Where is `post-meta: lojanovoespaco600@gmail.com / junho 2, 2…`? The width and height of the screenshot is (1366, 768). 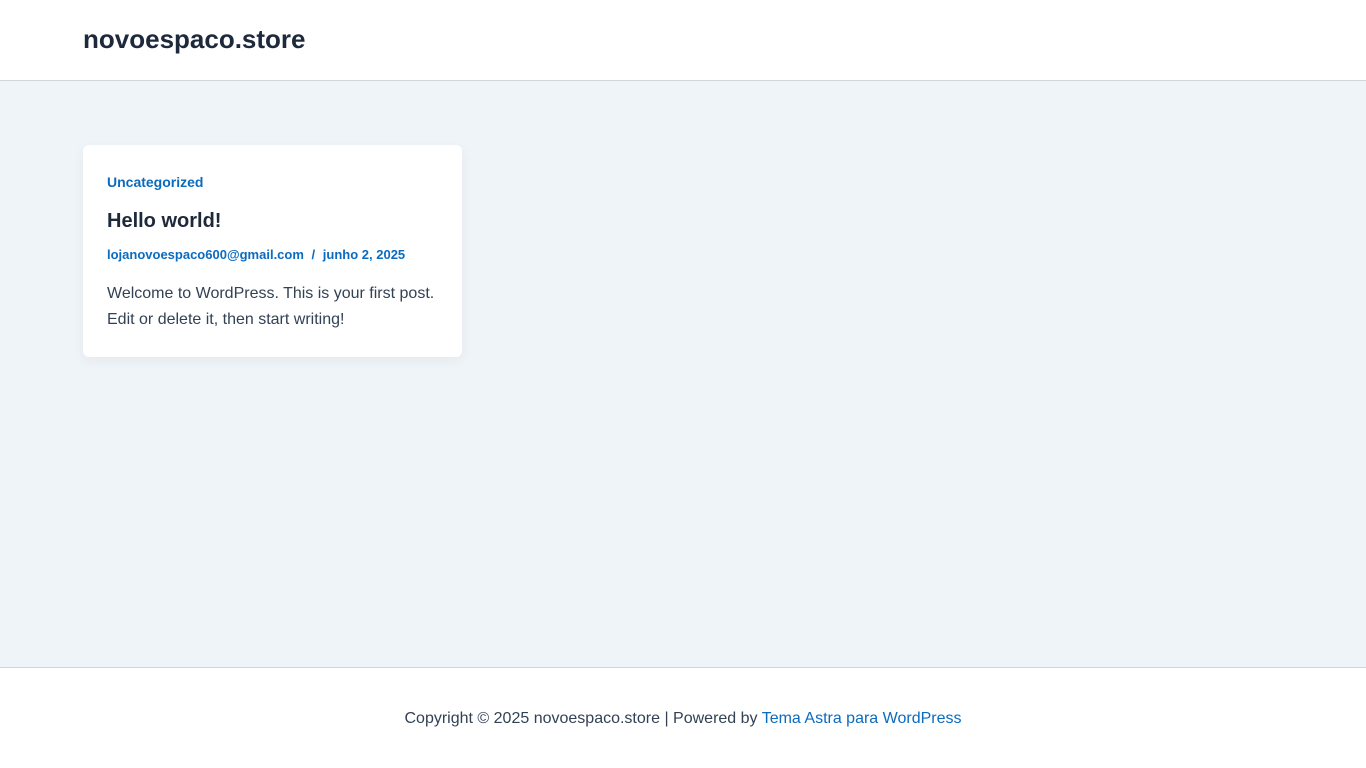
post-meta: lojanovoespaco600@gmail.com / junho 2, 2… is located at coordinates (256, 254).